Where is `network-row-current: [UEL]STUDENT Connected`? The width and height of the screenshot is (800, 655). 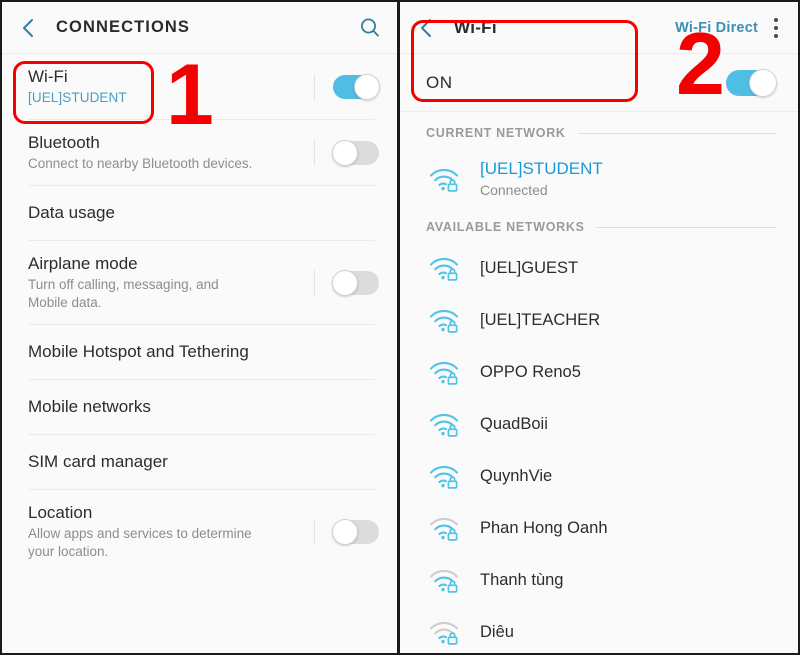 network-row-current: [UEL]STUDENT Connected is located at coordinates (599, 179).